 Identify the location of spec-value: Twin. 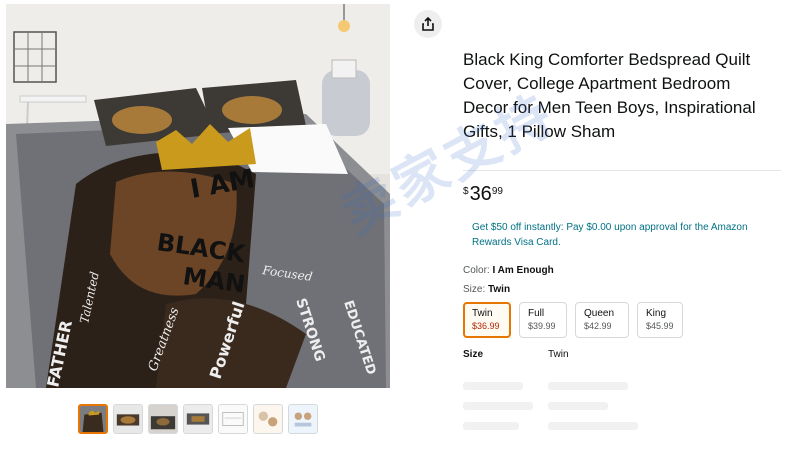
(558, 354).